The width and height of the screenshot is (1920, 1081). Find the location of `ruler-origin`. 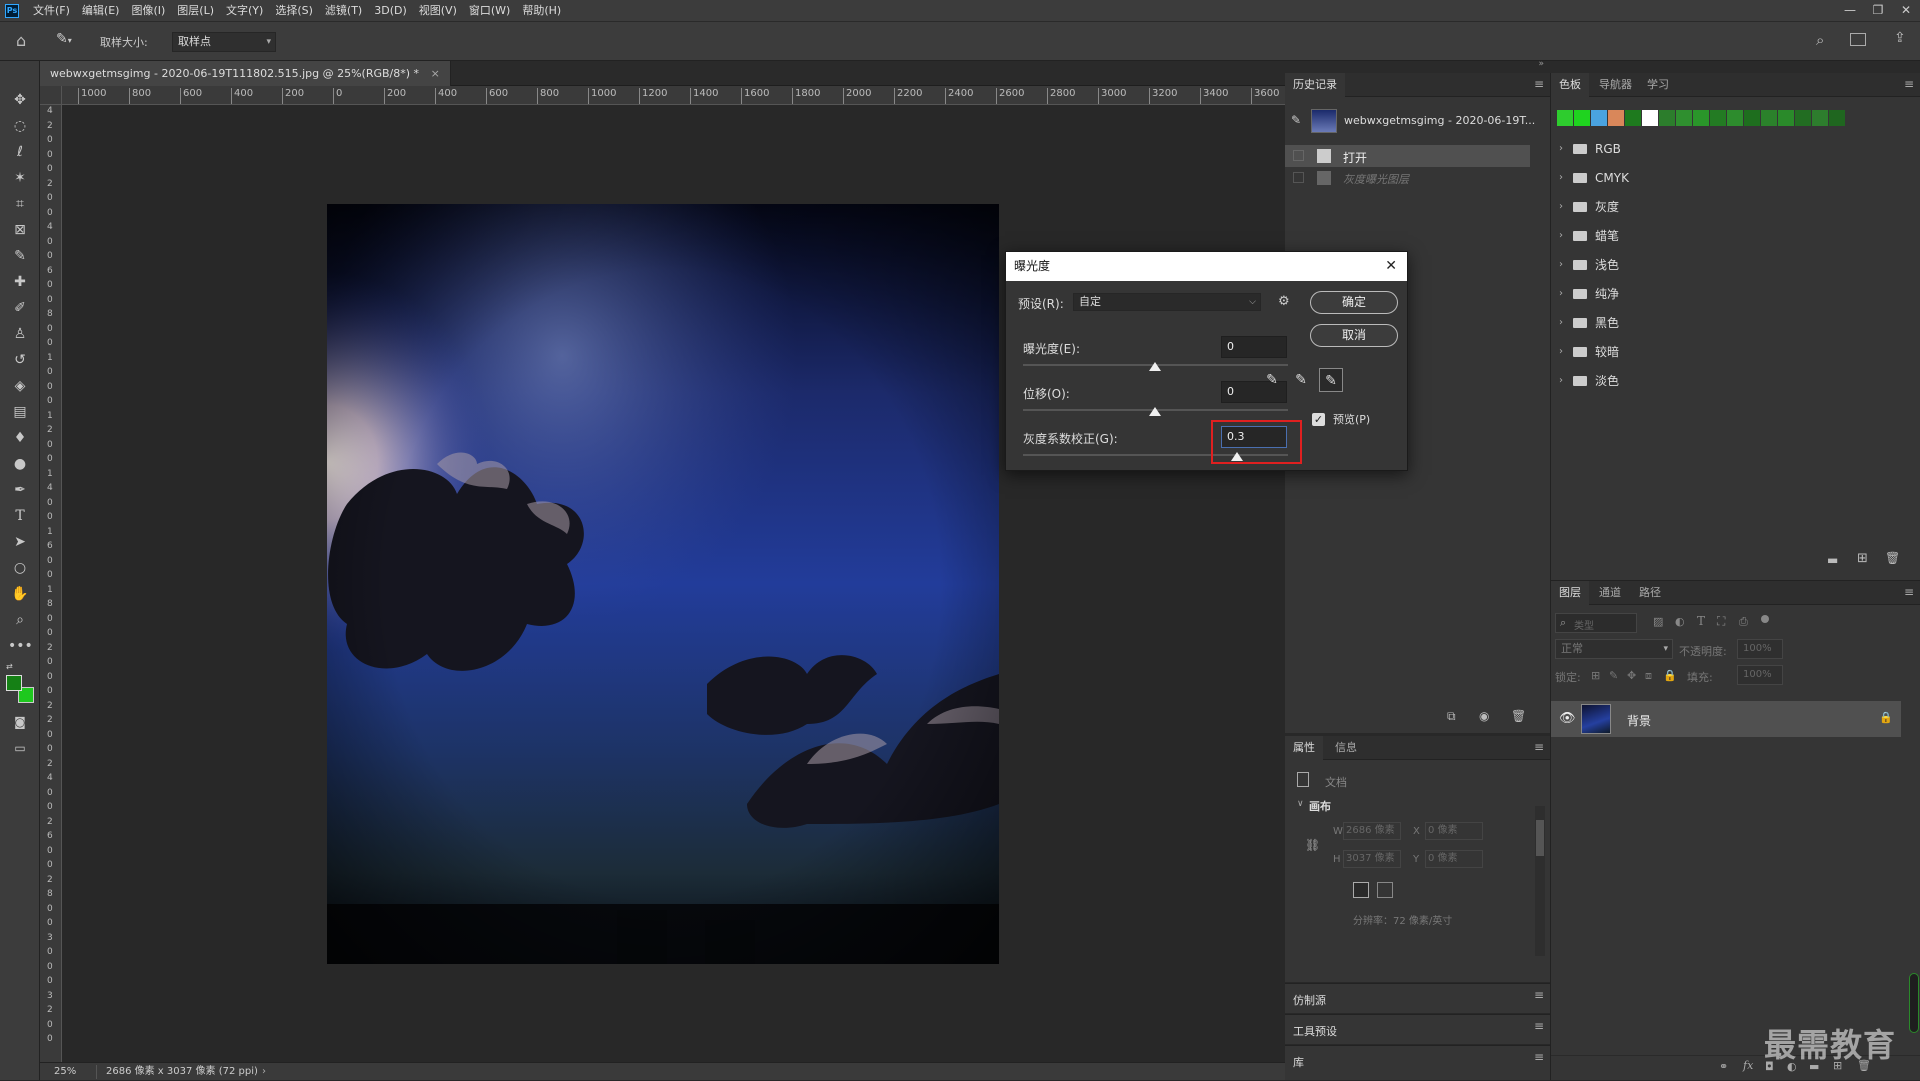

ruler-origin is located at coordinates (51, 95).